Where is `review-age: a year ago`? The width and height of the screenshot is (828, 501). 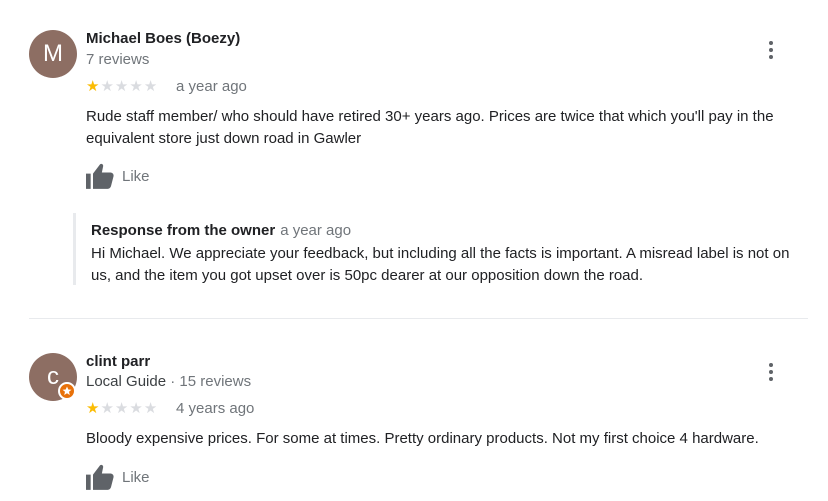
review-age: a year ago is located at coordinates (211, 86).